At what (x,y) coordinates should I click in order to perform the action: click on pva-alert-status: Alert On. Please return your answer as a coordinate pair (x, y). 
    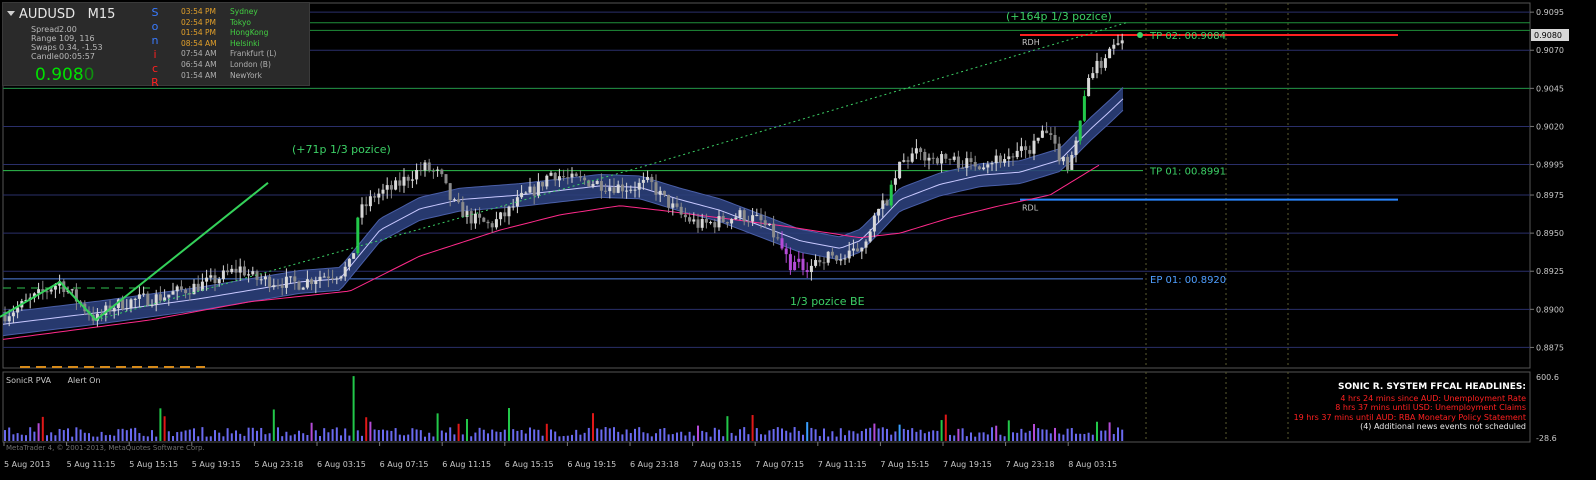
    Looking at the image, I should click on (84, 380).